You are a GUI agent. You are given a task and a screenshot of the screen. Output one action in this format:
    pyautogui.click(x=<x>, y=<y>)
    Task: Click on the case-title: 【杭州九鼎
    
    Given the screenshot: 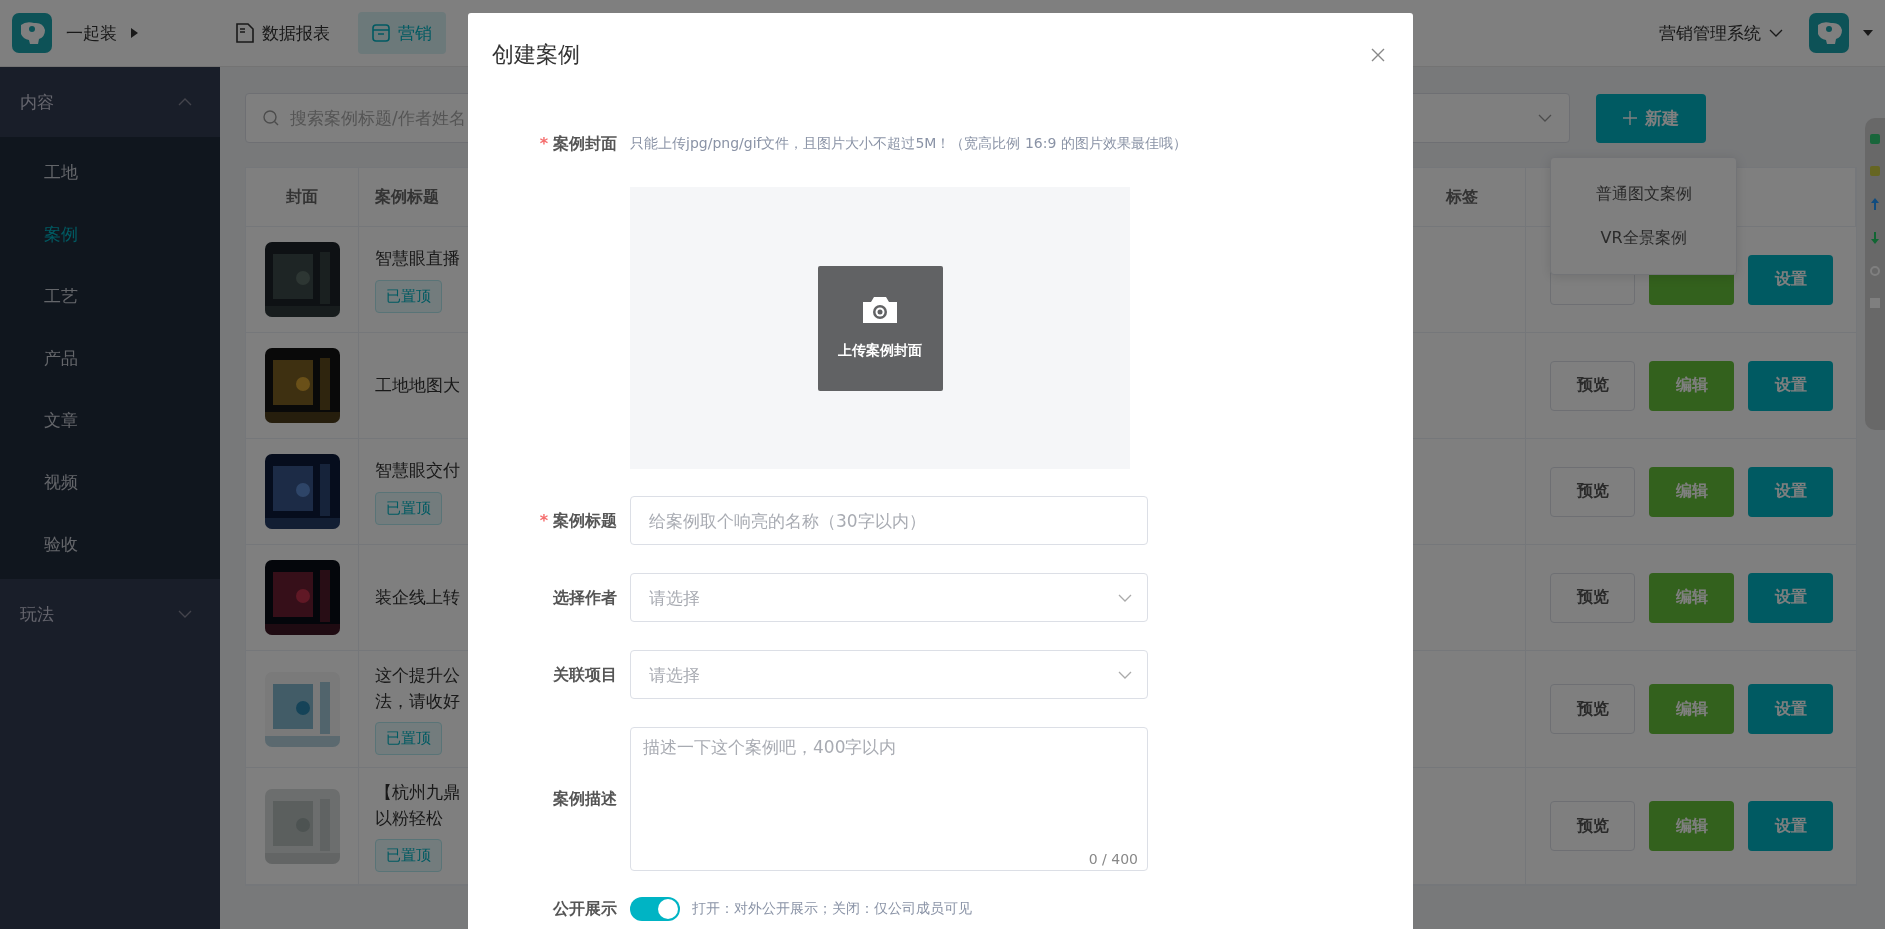 What is the action you would take?
    pyautogui.click(x=417, y=792)
    